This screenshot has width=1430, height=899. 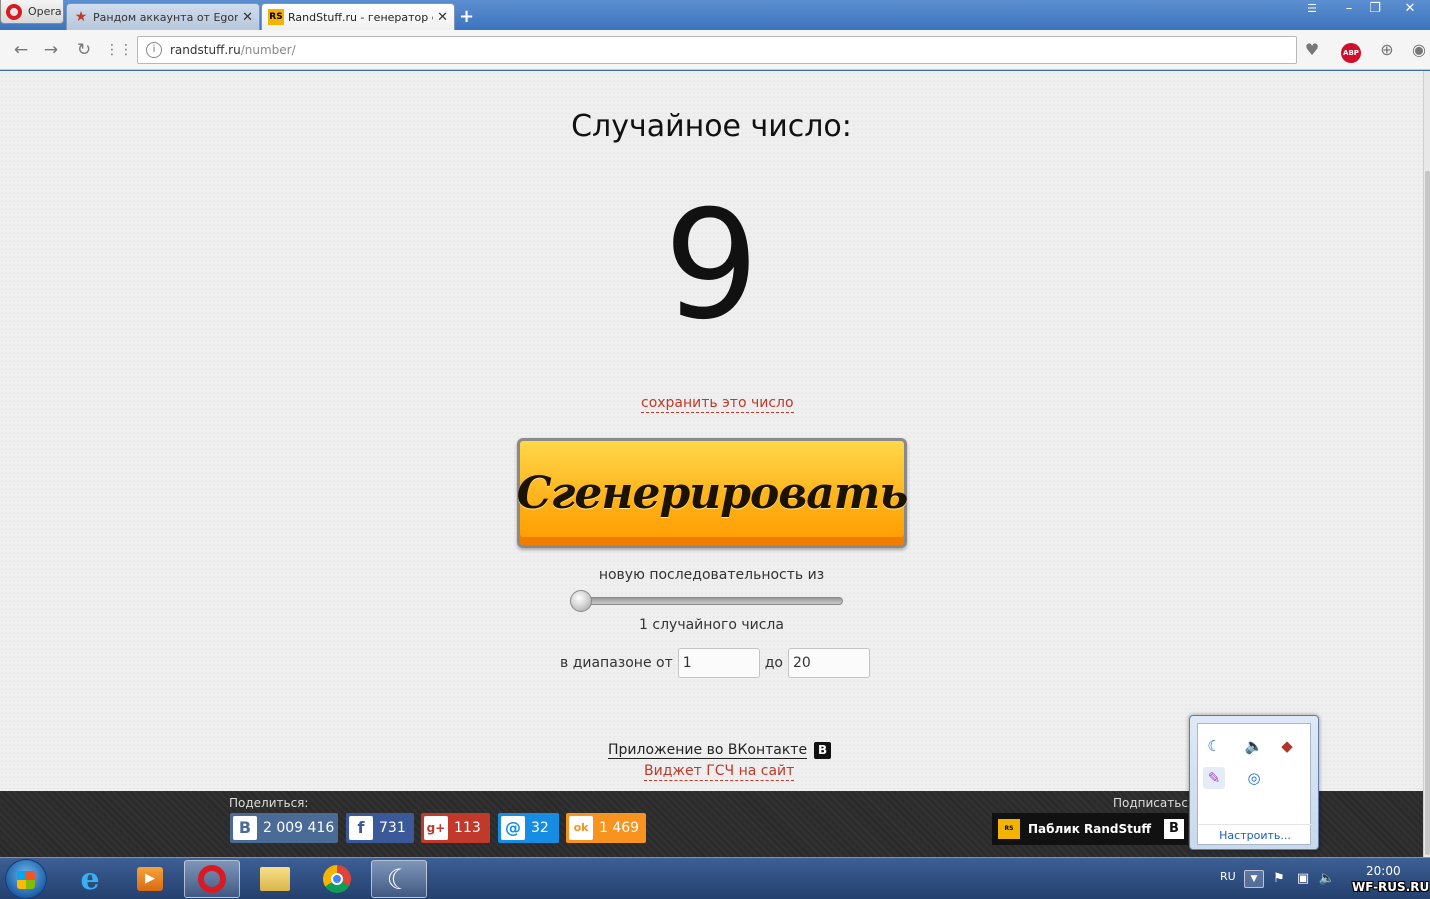 What do you see at coordinates (715, 878) in the screenshot?
I see `windows-taskbar: e ▶ ☾ RU ▼ ⚑ ▣ 🔈 20:00` at bounding box center [715, 878].